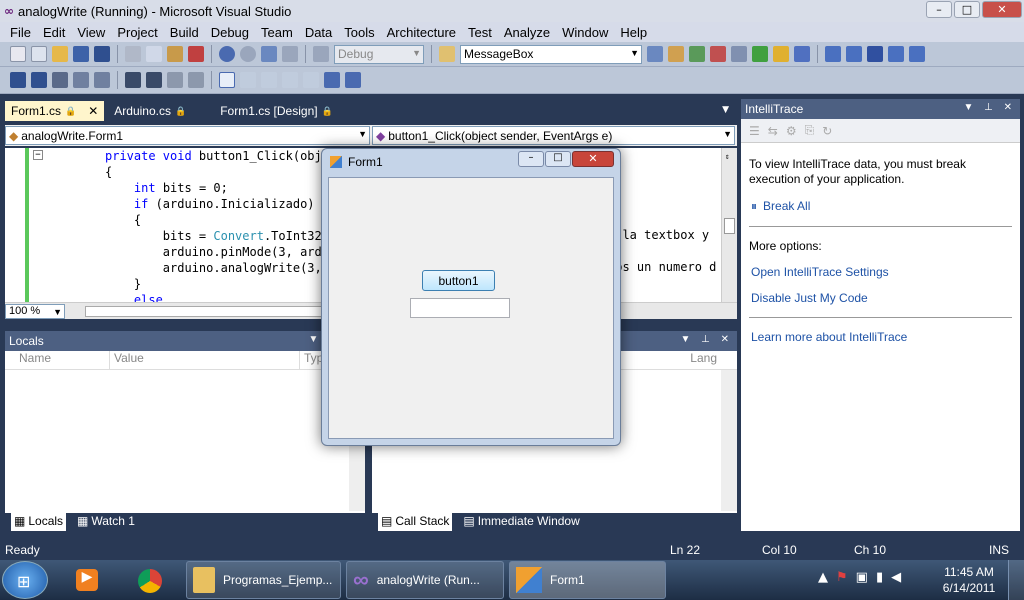  What do you see at coordinates (896, 577) in the screenshot?
I see `volume-icon: ◀` at bounding box center [896, 577].